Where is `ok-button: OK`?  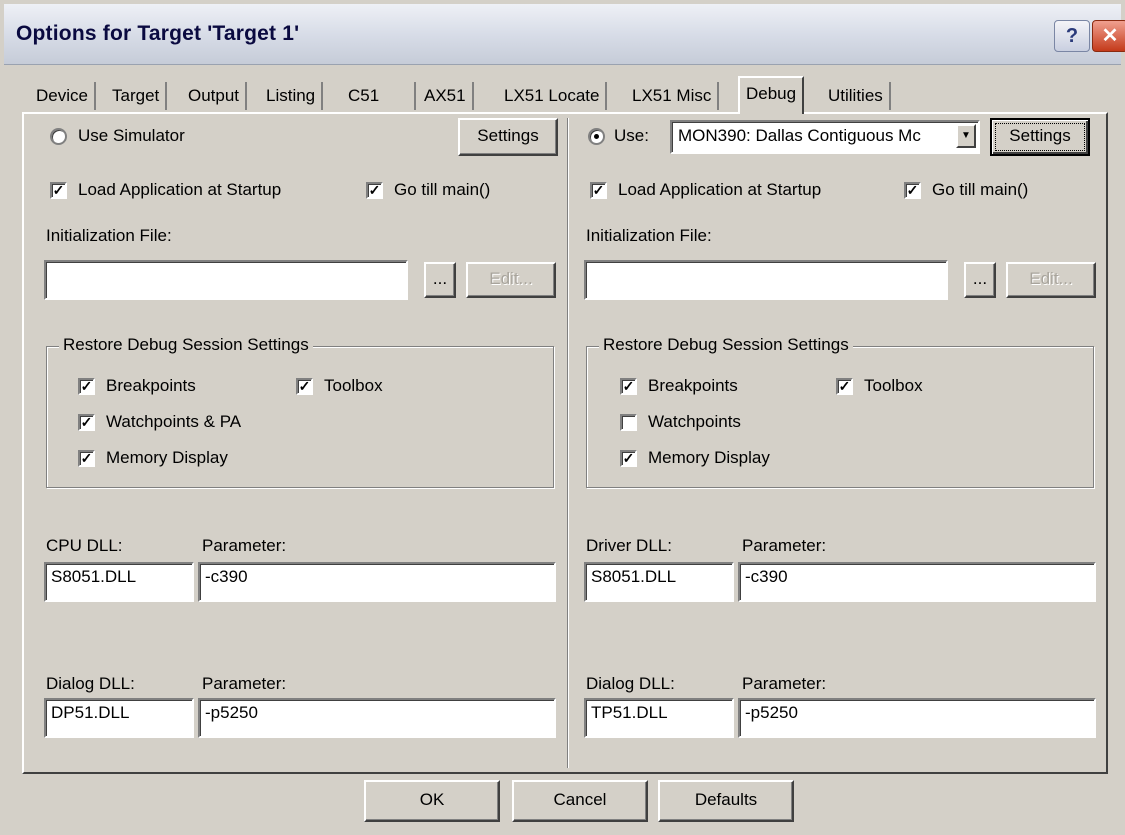
ok-button: OK is located at coordinates (432, 801).